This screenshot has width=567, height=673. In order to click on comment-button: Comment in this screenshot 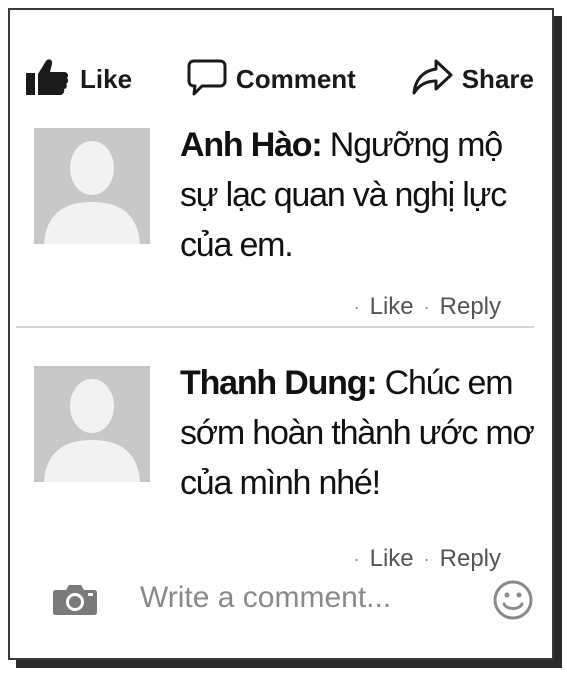, I will do `click(271, 79)`.